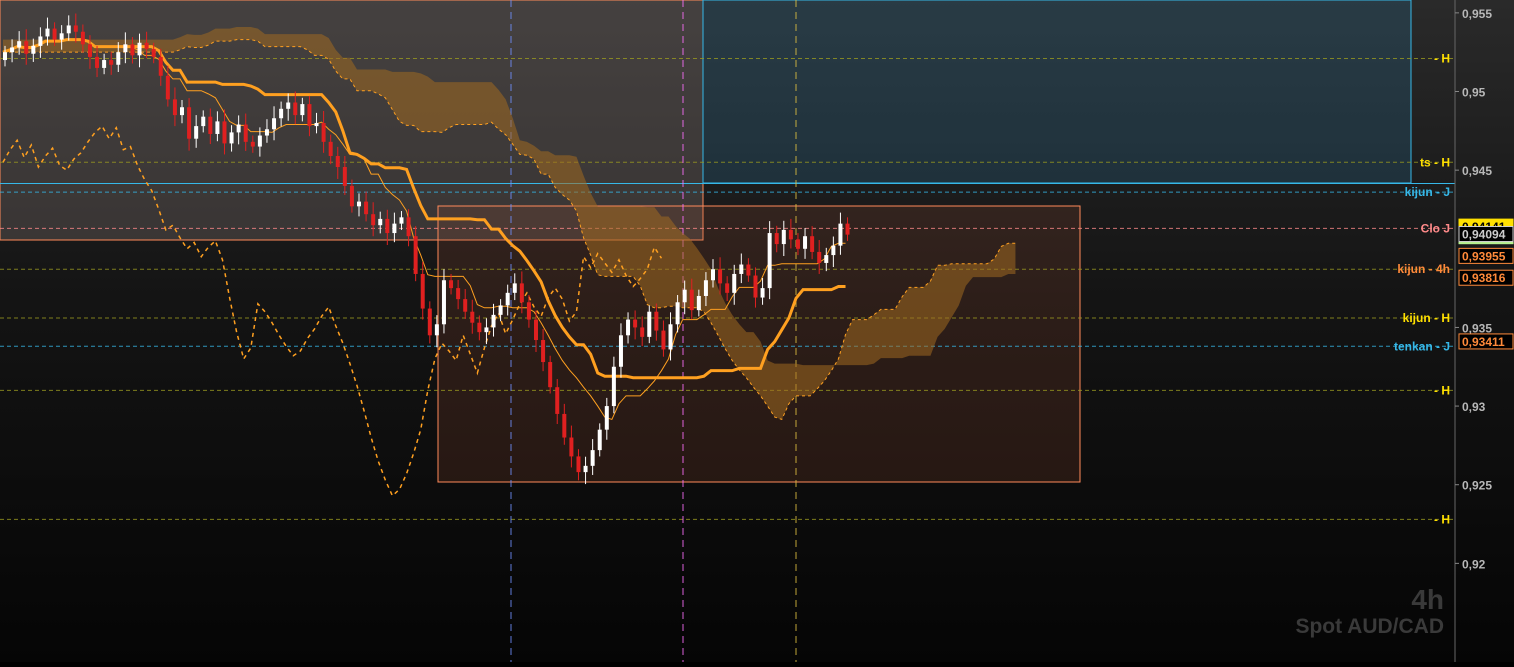  What do you see at coordinates (1474, 407) in the screenshot?
I see `y-tick-label-4: 0,93` at bounding box center [1474, 407].